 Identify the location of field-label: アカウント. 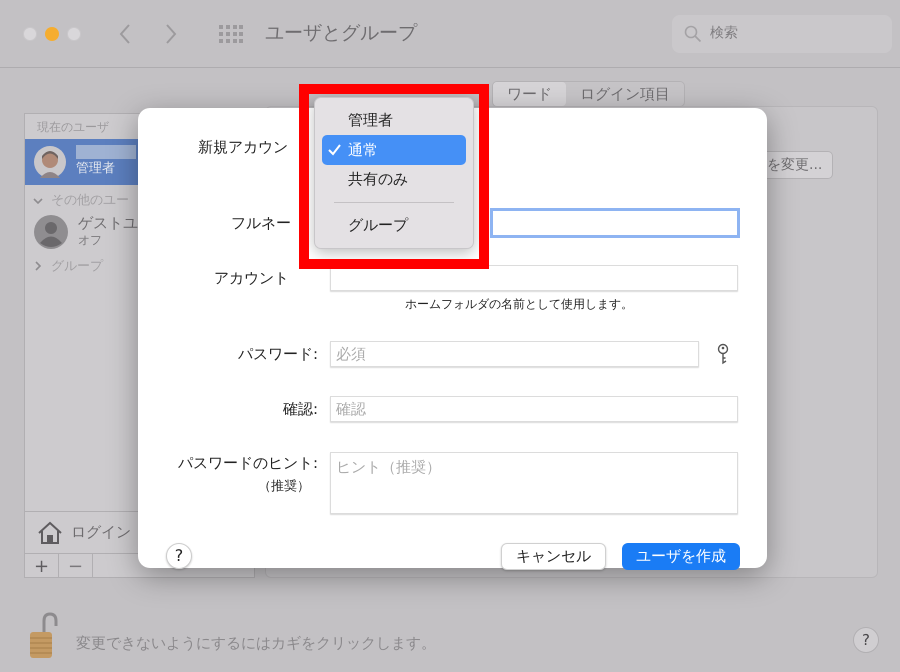
(251, 278).